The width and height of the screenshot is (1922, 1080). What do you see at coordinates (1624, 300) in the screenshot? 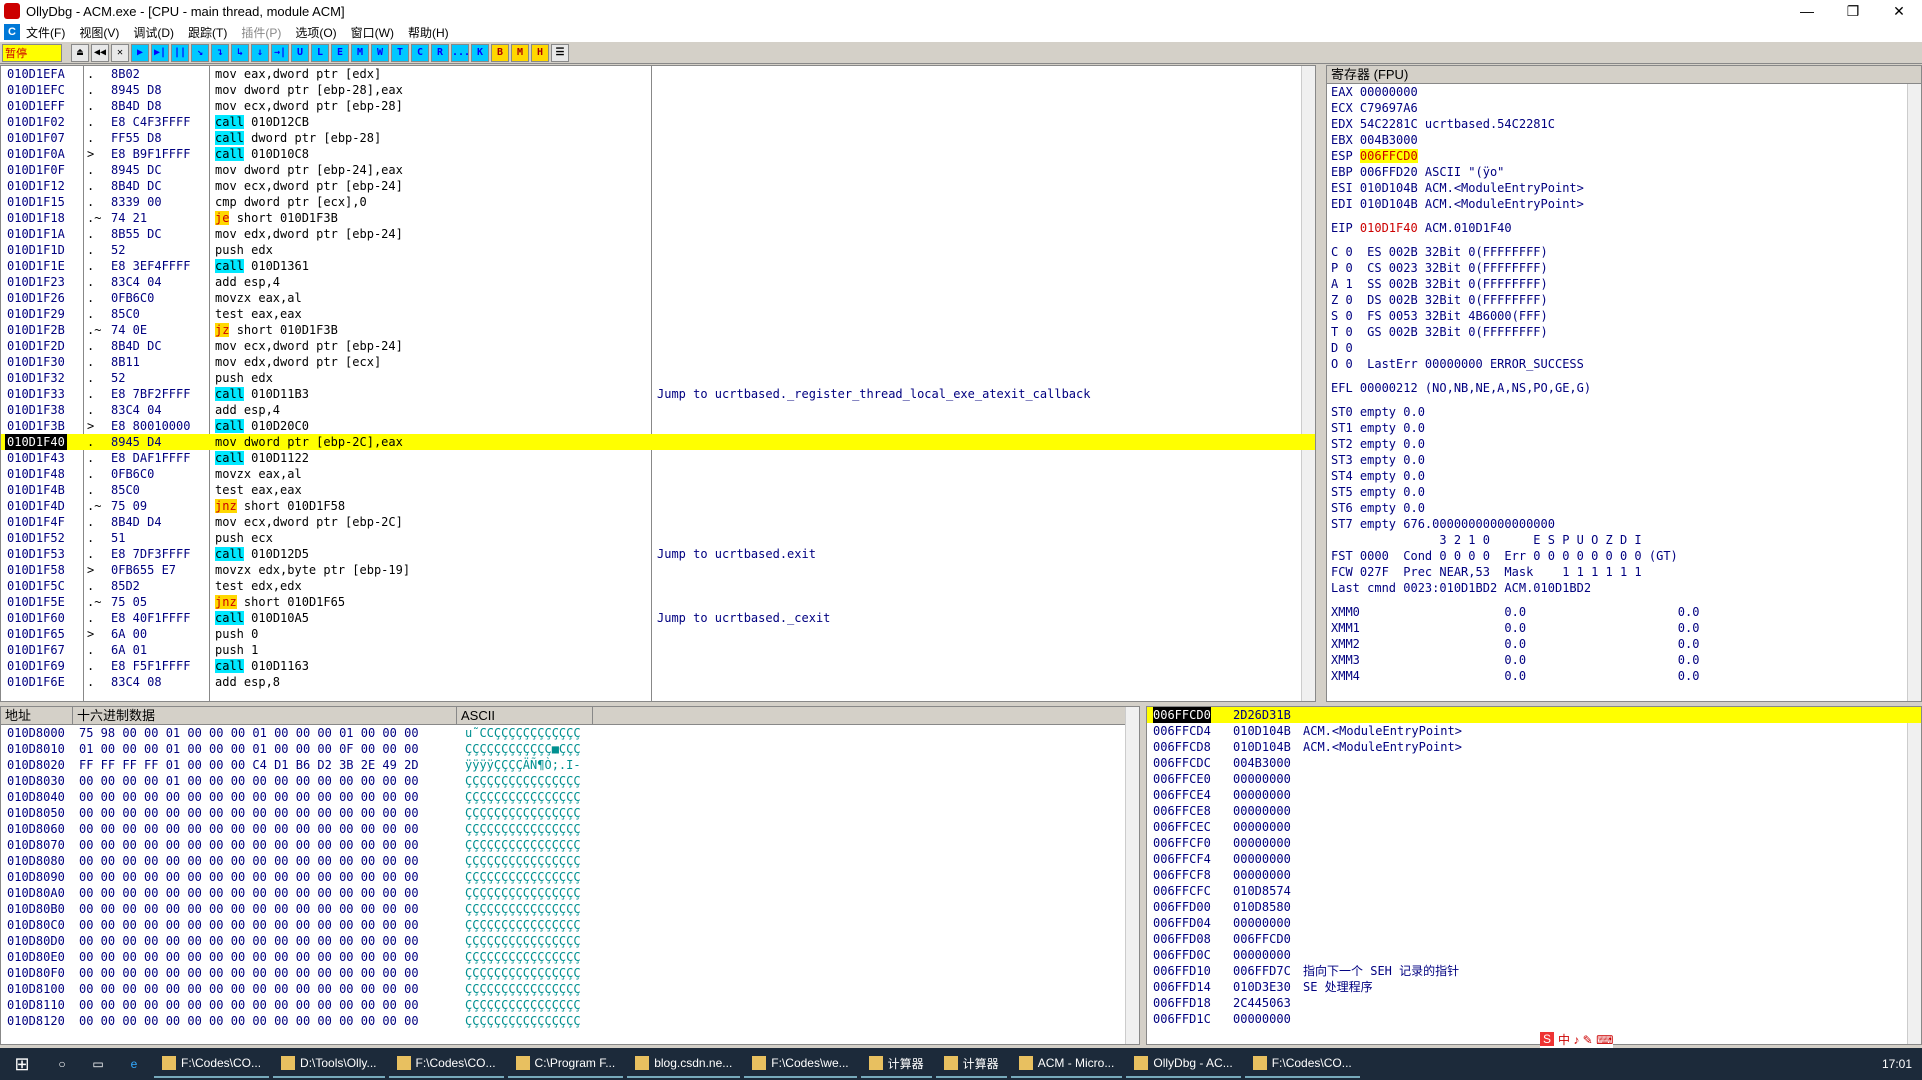
I see `register-line: Z 0 DS 002B 32Bit 0(FFFFFFFF)` at bounding box center [1624, 300].